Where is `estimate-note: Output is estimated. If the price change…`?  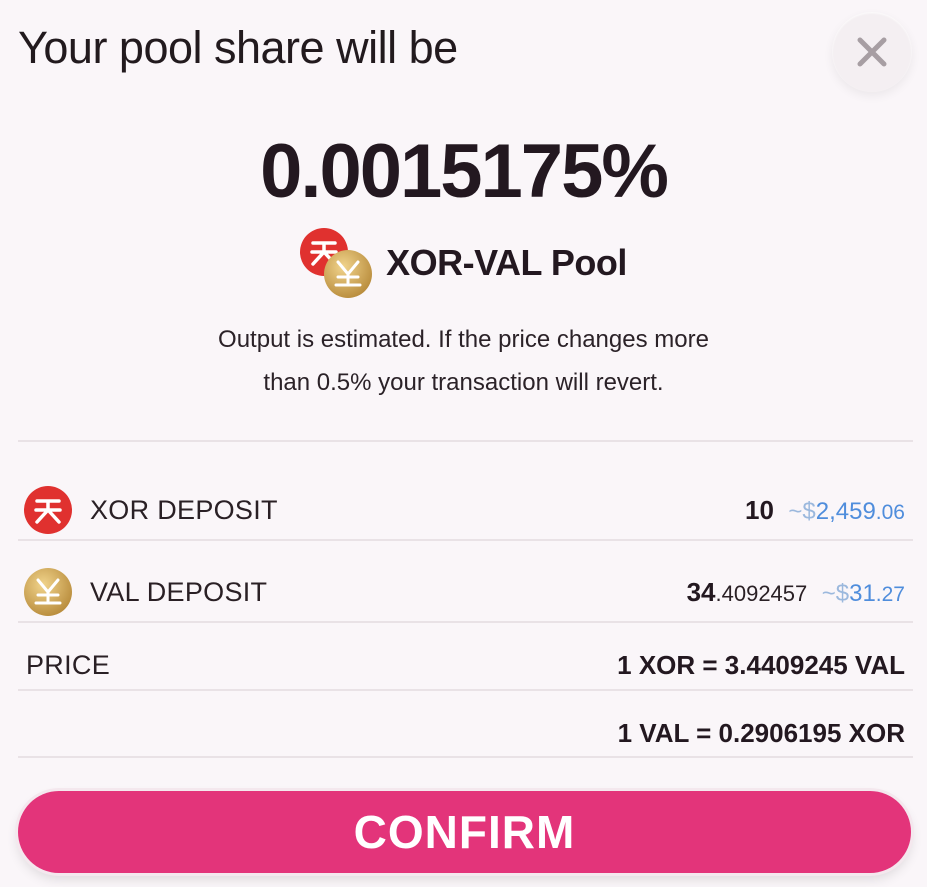
estimate-note: Output is estimated. If the price change… is located at coordinates (463, 361).